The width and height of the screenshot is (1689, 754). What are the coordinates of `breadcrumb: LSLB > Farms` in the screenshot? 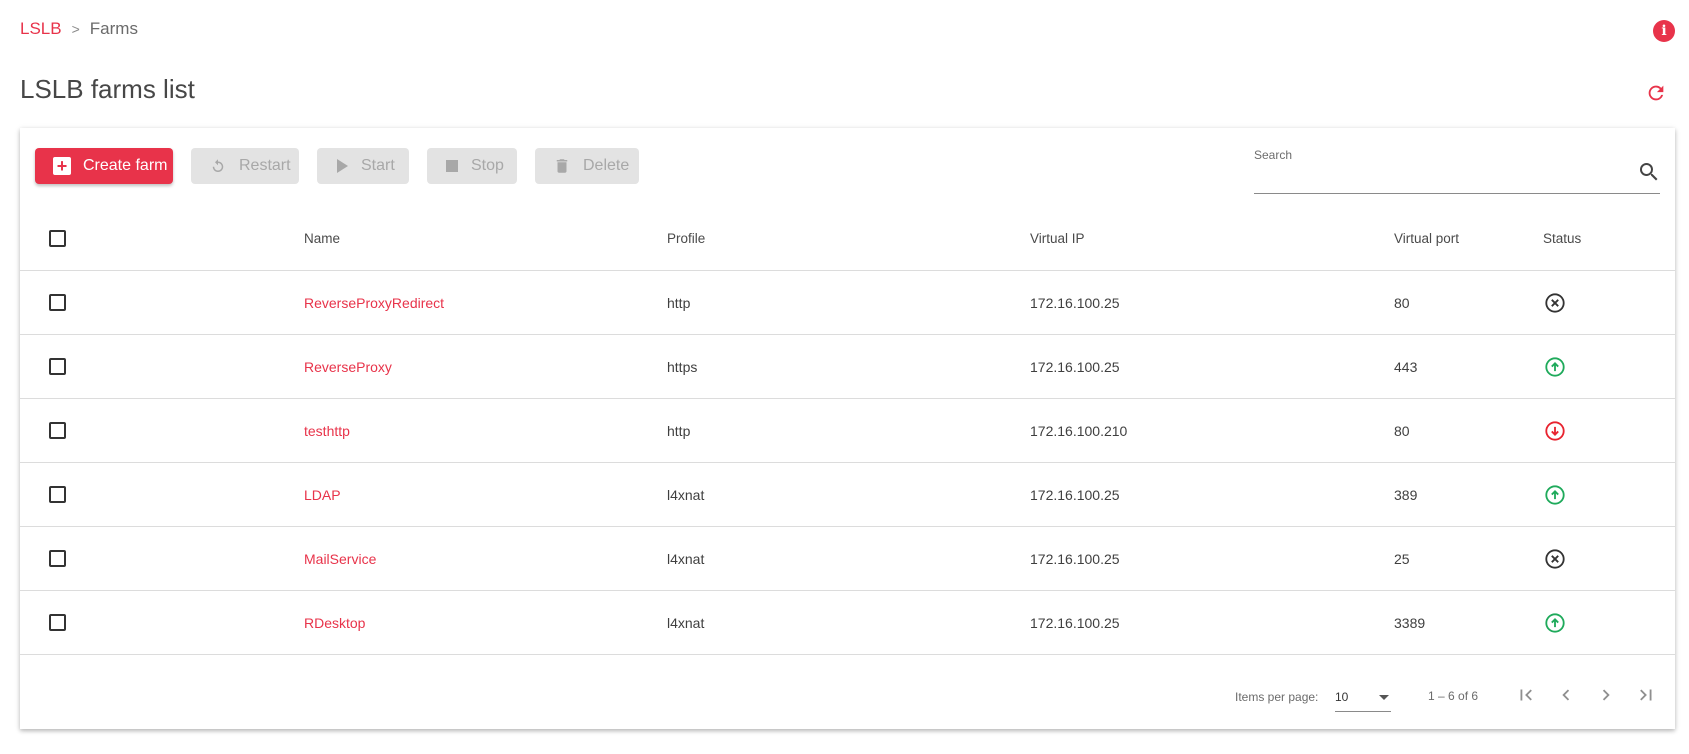 It's located at (79, 29).